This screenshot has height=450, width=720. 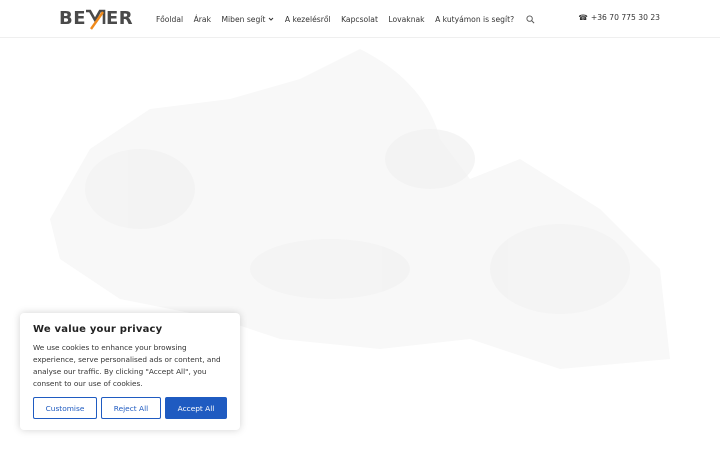 What do you see at coordinates (474, 19) in the screenshot?
I see `nav-item-dogs: A kutyámon is segít?` at bounding box center [474, 19].